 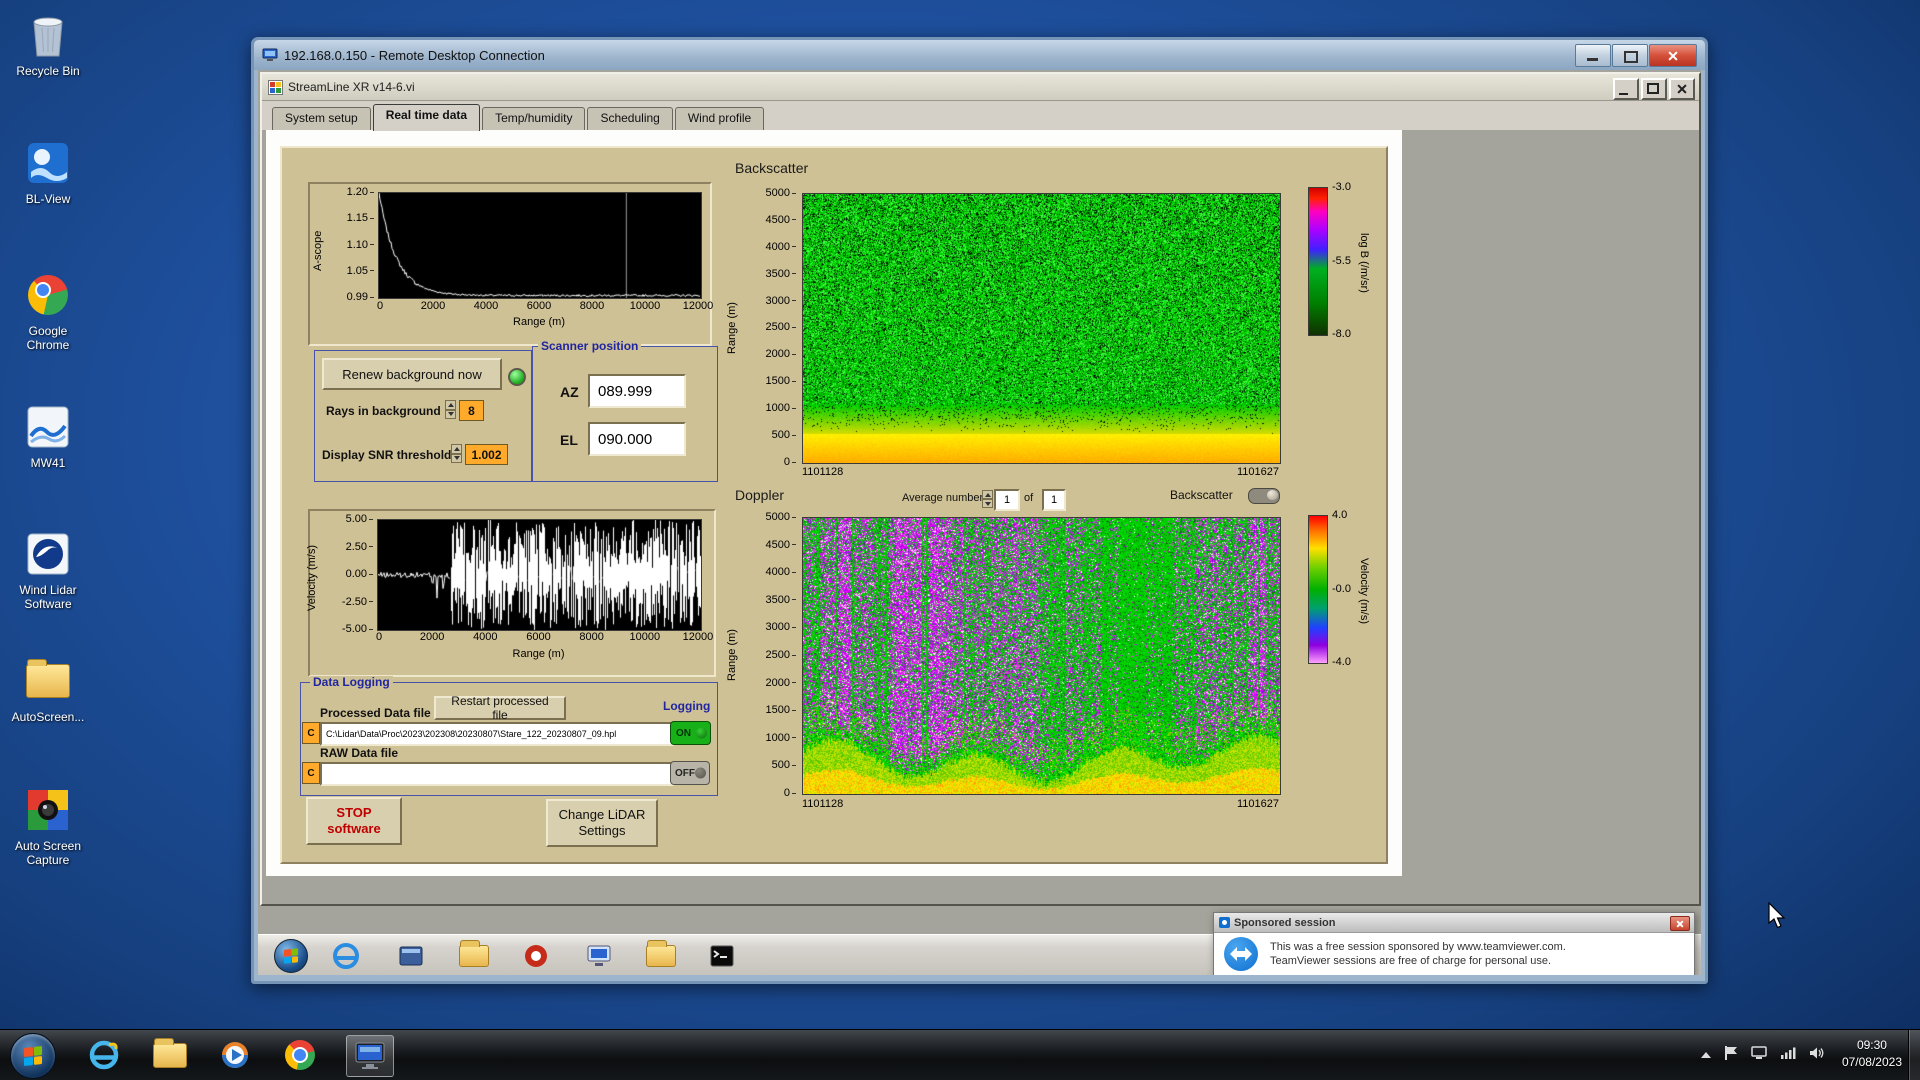 What do you see at coordinates (637, 439) in the screenshot?
I see `el-value-field: 090.000` at bounding box center [637, 439].